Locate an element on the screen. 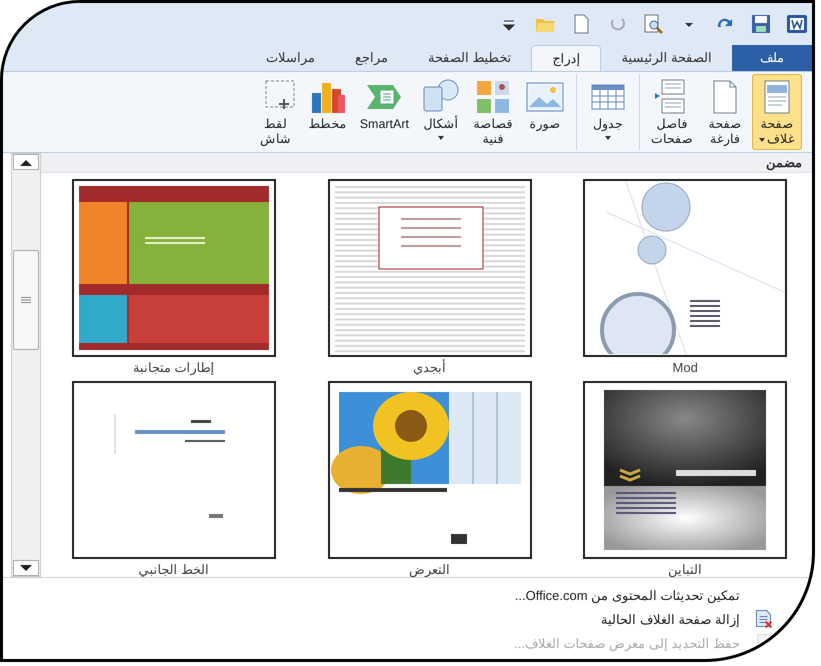 The image size is (821, 666). ribbon-button: قصاصة فنية is located at coordinates (493, 112).